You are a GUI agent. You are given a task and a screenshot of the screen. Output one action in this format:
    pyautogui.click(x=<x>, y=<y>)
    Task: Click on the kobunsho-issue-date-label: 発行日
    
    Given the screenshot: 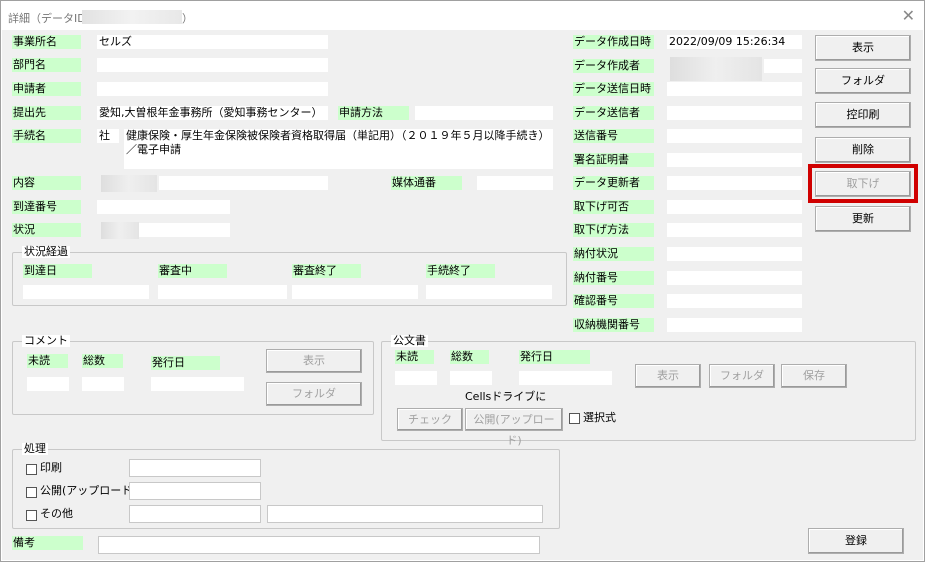 What is the action you would take?
    pyautogui.click(x=554, y=357)
    